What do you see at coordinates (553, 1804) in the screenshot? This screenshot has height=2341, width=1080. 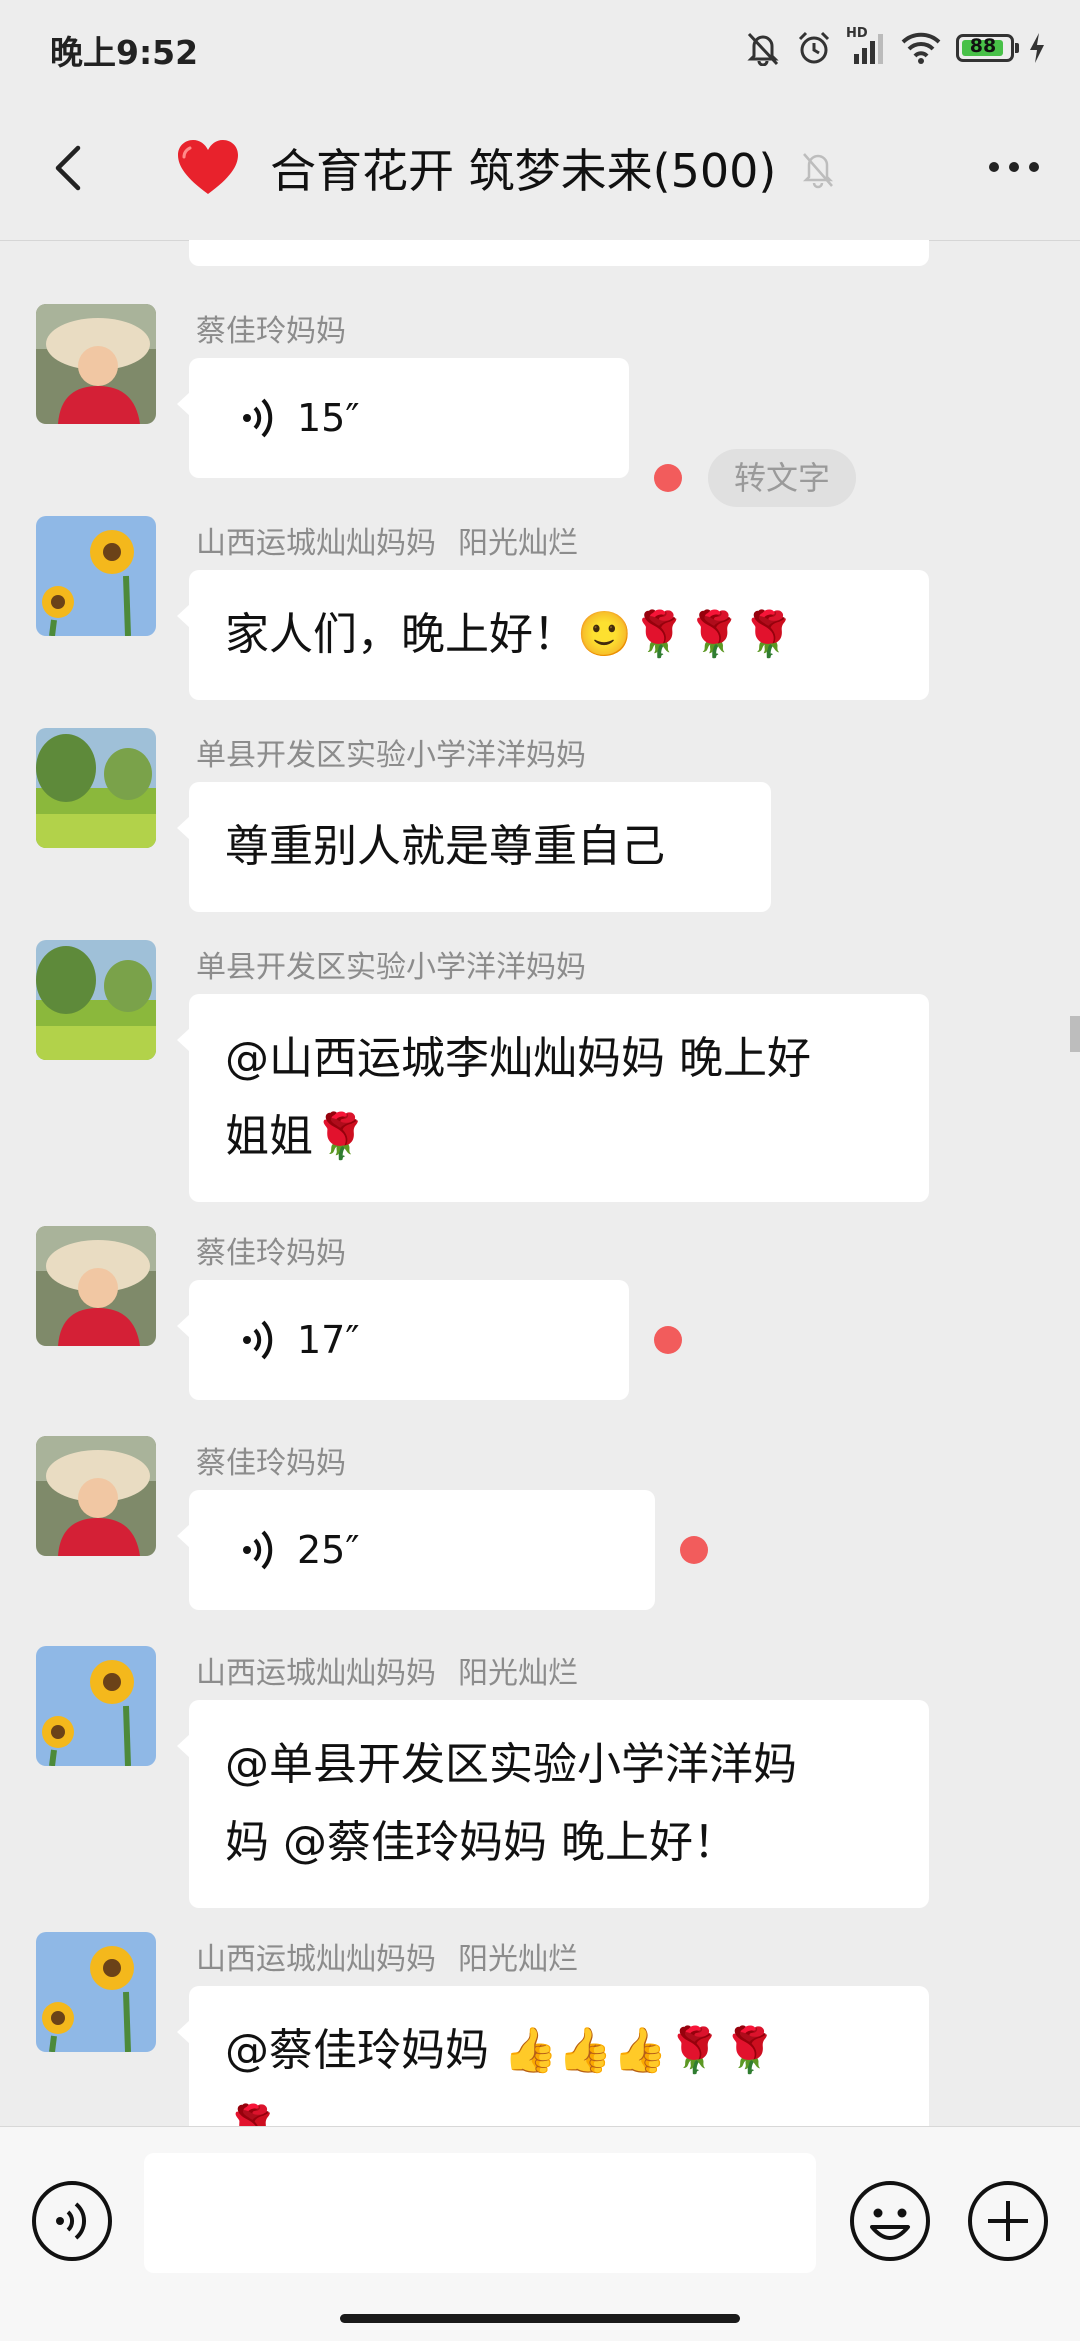 I see `text-message-bubble: @单县开发区实验小学洋洋妈 妈 @蔡佳玲妈妈 晚上好！` at bounding box center [553, 1804].